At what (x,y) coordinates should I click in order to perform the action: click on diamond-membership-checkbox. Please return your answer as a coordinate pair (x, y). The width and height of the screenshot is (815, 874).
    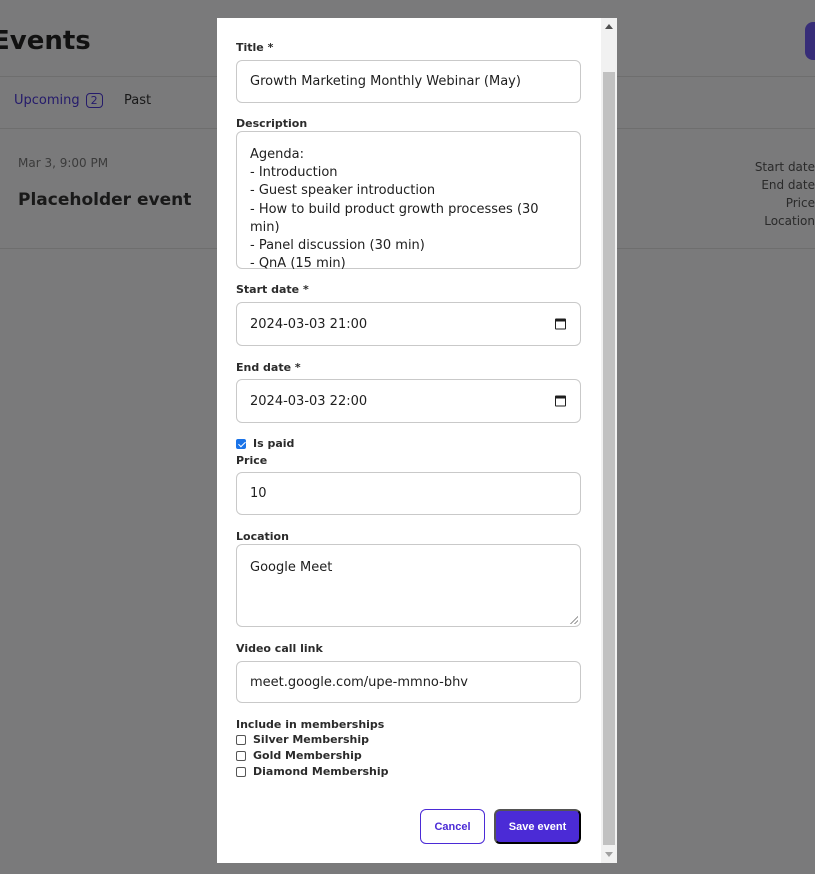
    Looking at the image, I should click on (241, 771).